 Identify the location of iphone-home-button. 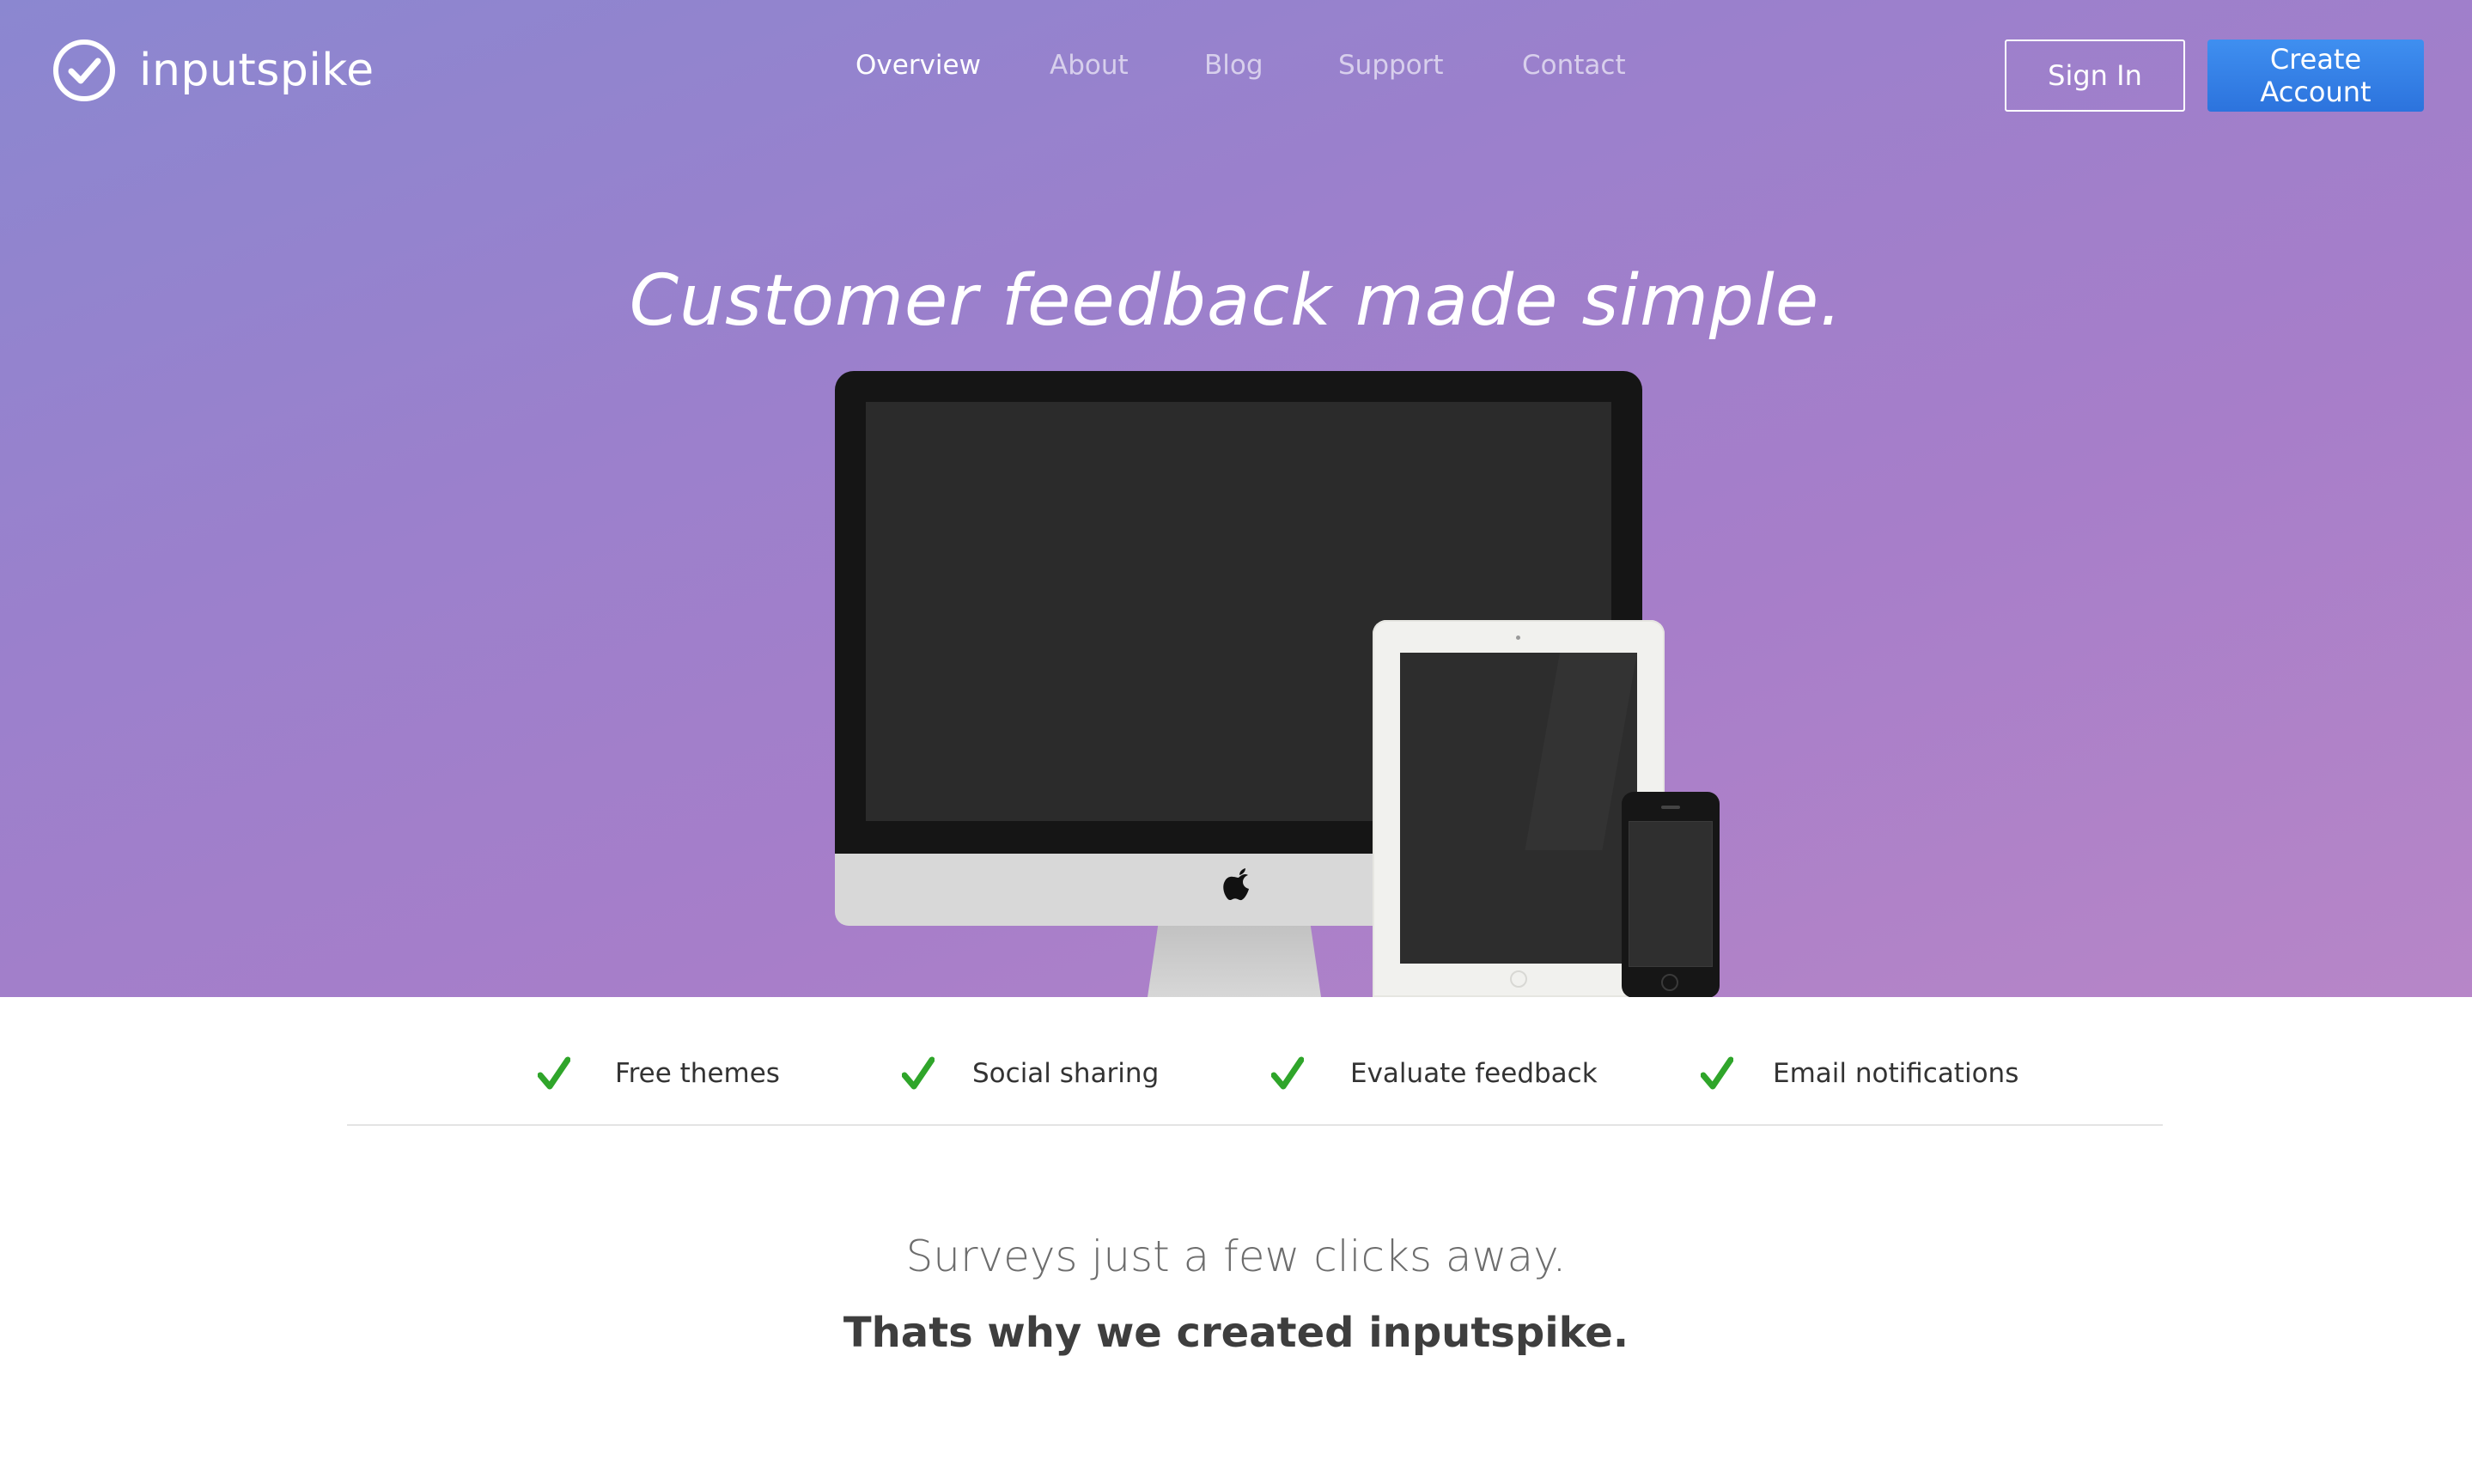
(1669, 983).